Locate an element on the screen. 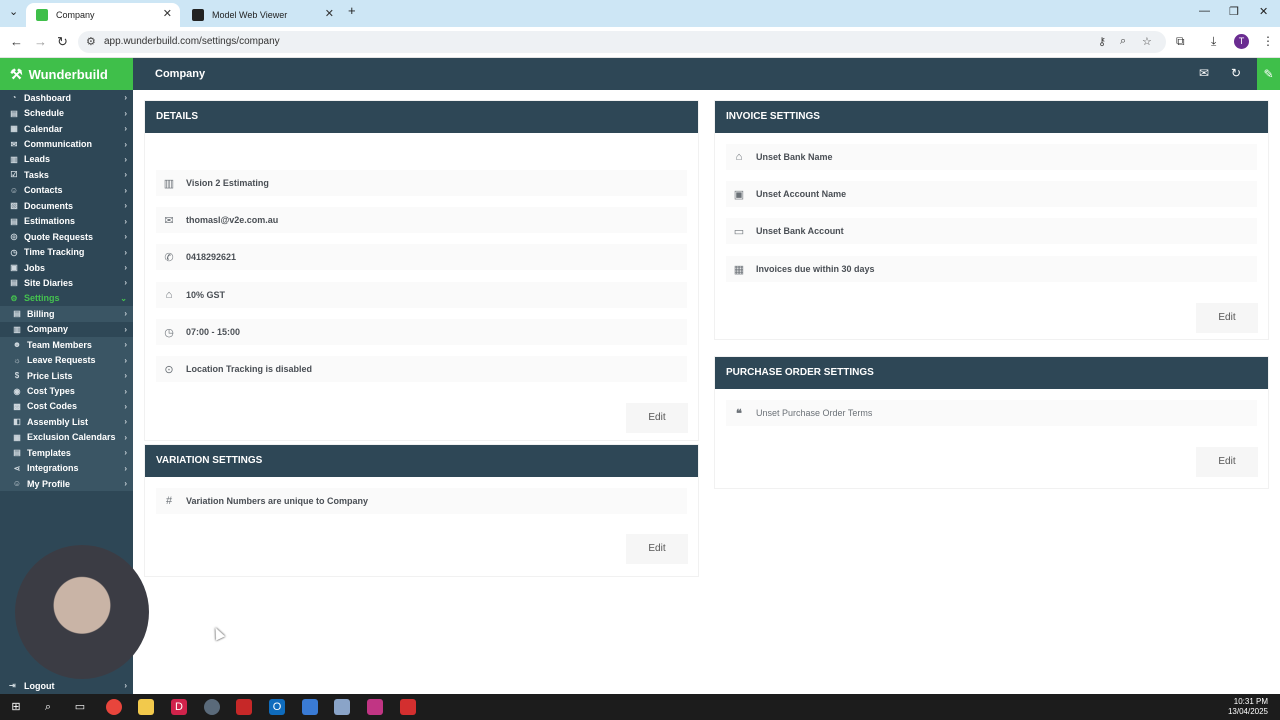 The height and width of the screenshot is (720, 1280). logout-icon: ⇥ is located at coordinates (12, 685).